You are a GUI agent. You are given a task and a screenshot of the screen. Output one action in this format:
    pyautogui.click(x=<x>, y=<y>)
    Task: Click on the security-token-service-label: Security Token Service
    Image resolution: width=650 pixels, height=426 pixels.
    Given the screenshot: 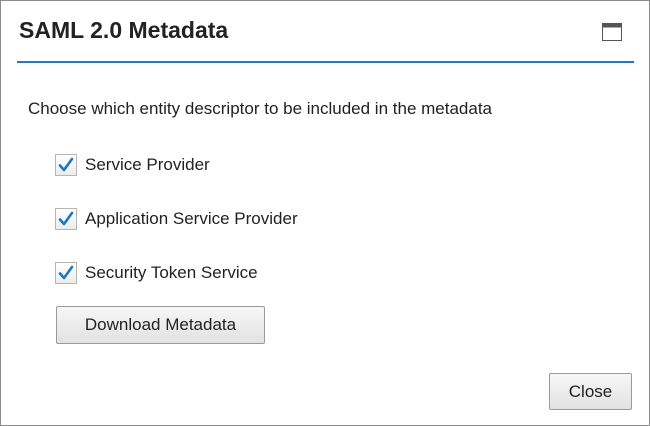 What is the action you would take?
    pyautogui.click(x=171, y=272)
    